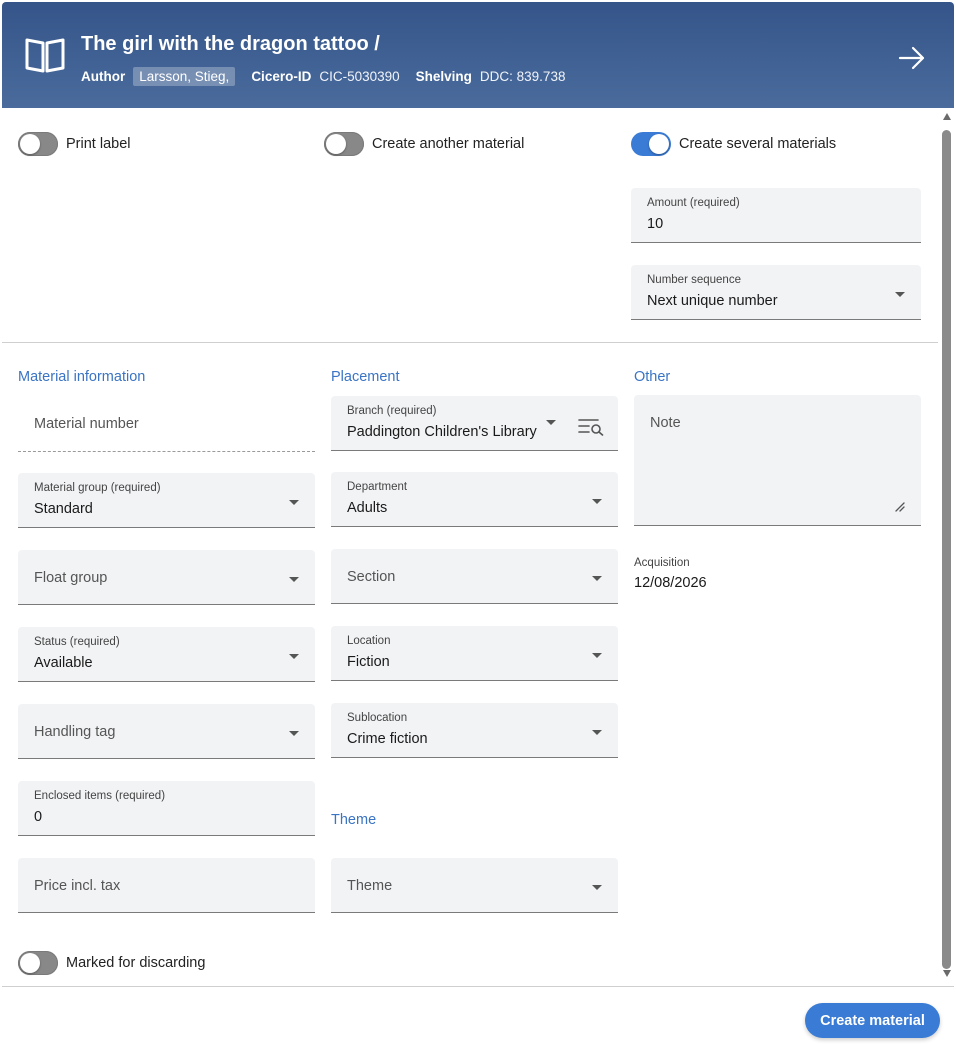  What do you see at coordinates (75, 732) in the screenshot?
I see `handling-tag-placeholder: Handling tag` at bounding box center [75, 732].